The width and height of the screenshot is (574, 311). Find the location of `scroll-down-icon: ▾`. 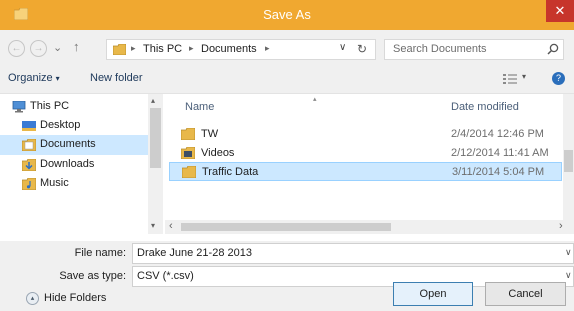

scroll-down-icon: ▾ is located at coordinates (153, 225).